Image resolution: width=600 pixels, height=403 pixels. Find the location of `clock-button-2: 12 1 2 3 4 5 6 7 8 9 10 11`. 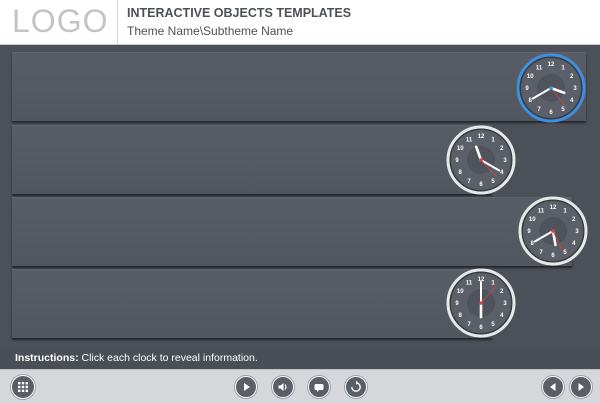

clock-button-2: 12 1 2 3 4 5 6 7 8 9 10 11 is located at coordinates (481, 160).